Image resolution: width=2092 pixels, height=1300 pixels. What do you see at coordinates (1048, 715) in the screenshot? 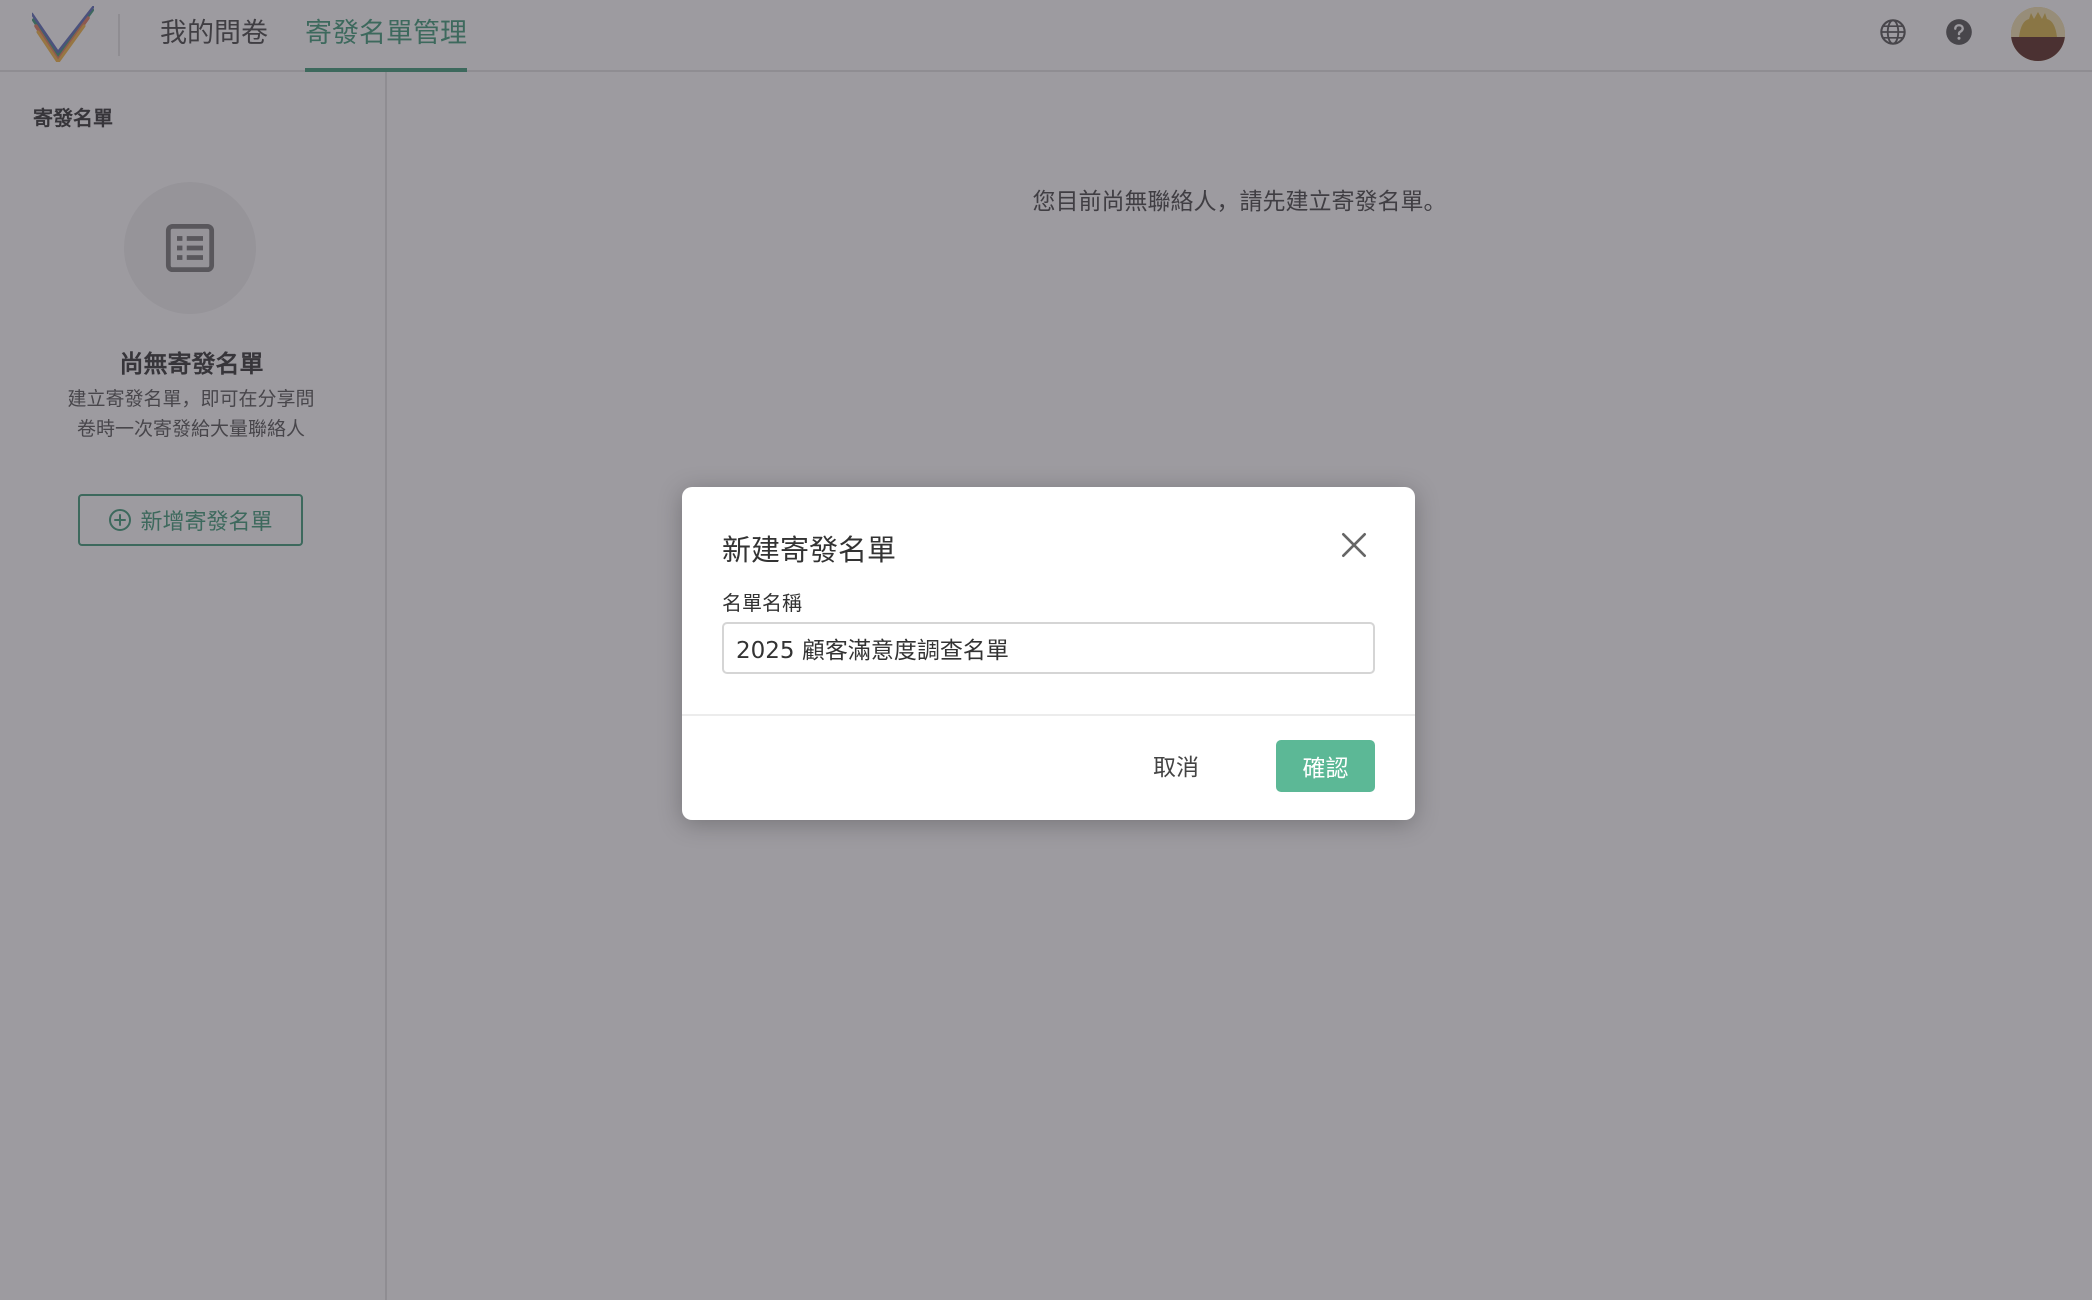
I see `dialog-divider` at bounding box center [1048, 715].